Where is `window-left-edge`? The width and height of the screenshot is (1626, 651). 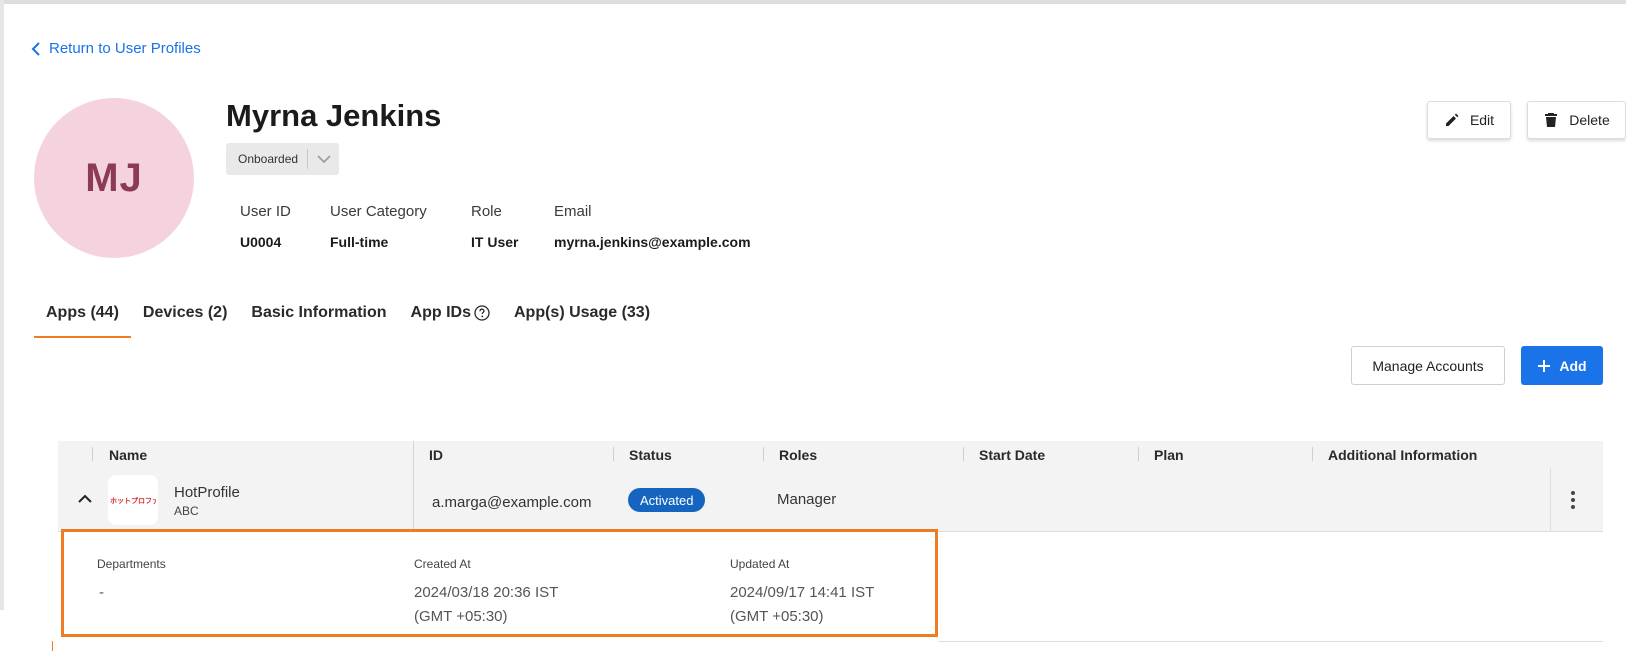 window-left-edge is located at coordinates (2, 305).